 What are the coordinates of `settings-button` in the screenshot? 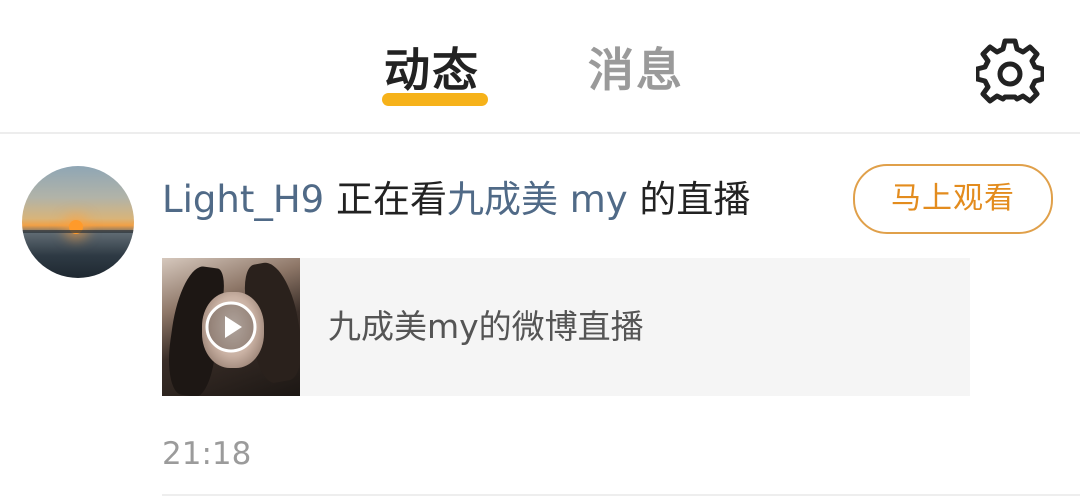 It's located at (1010, 72).